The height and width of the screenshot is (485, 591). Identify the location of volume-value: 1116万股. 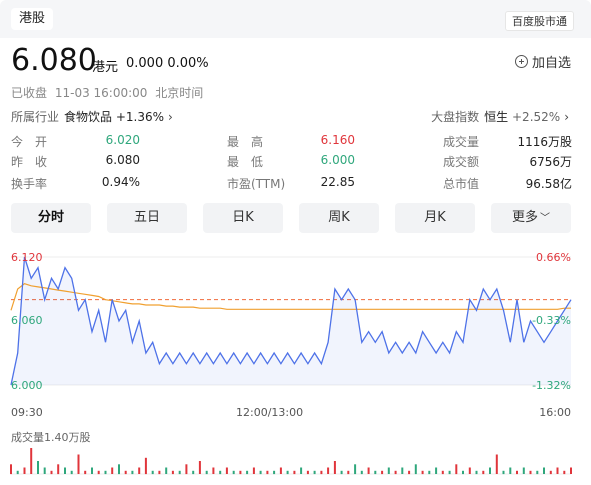
(544, 142).